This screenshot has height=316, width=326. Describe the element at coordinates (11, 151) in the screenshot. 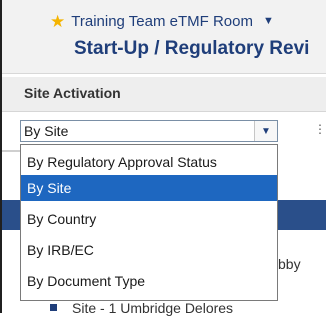

I see `divider` at that location.